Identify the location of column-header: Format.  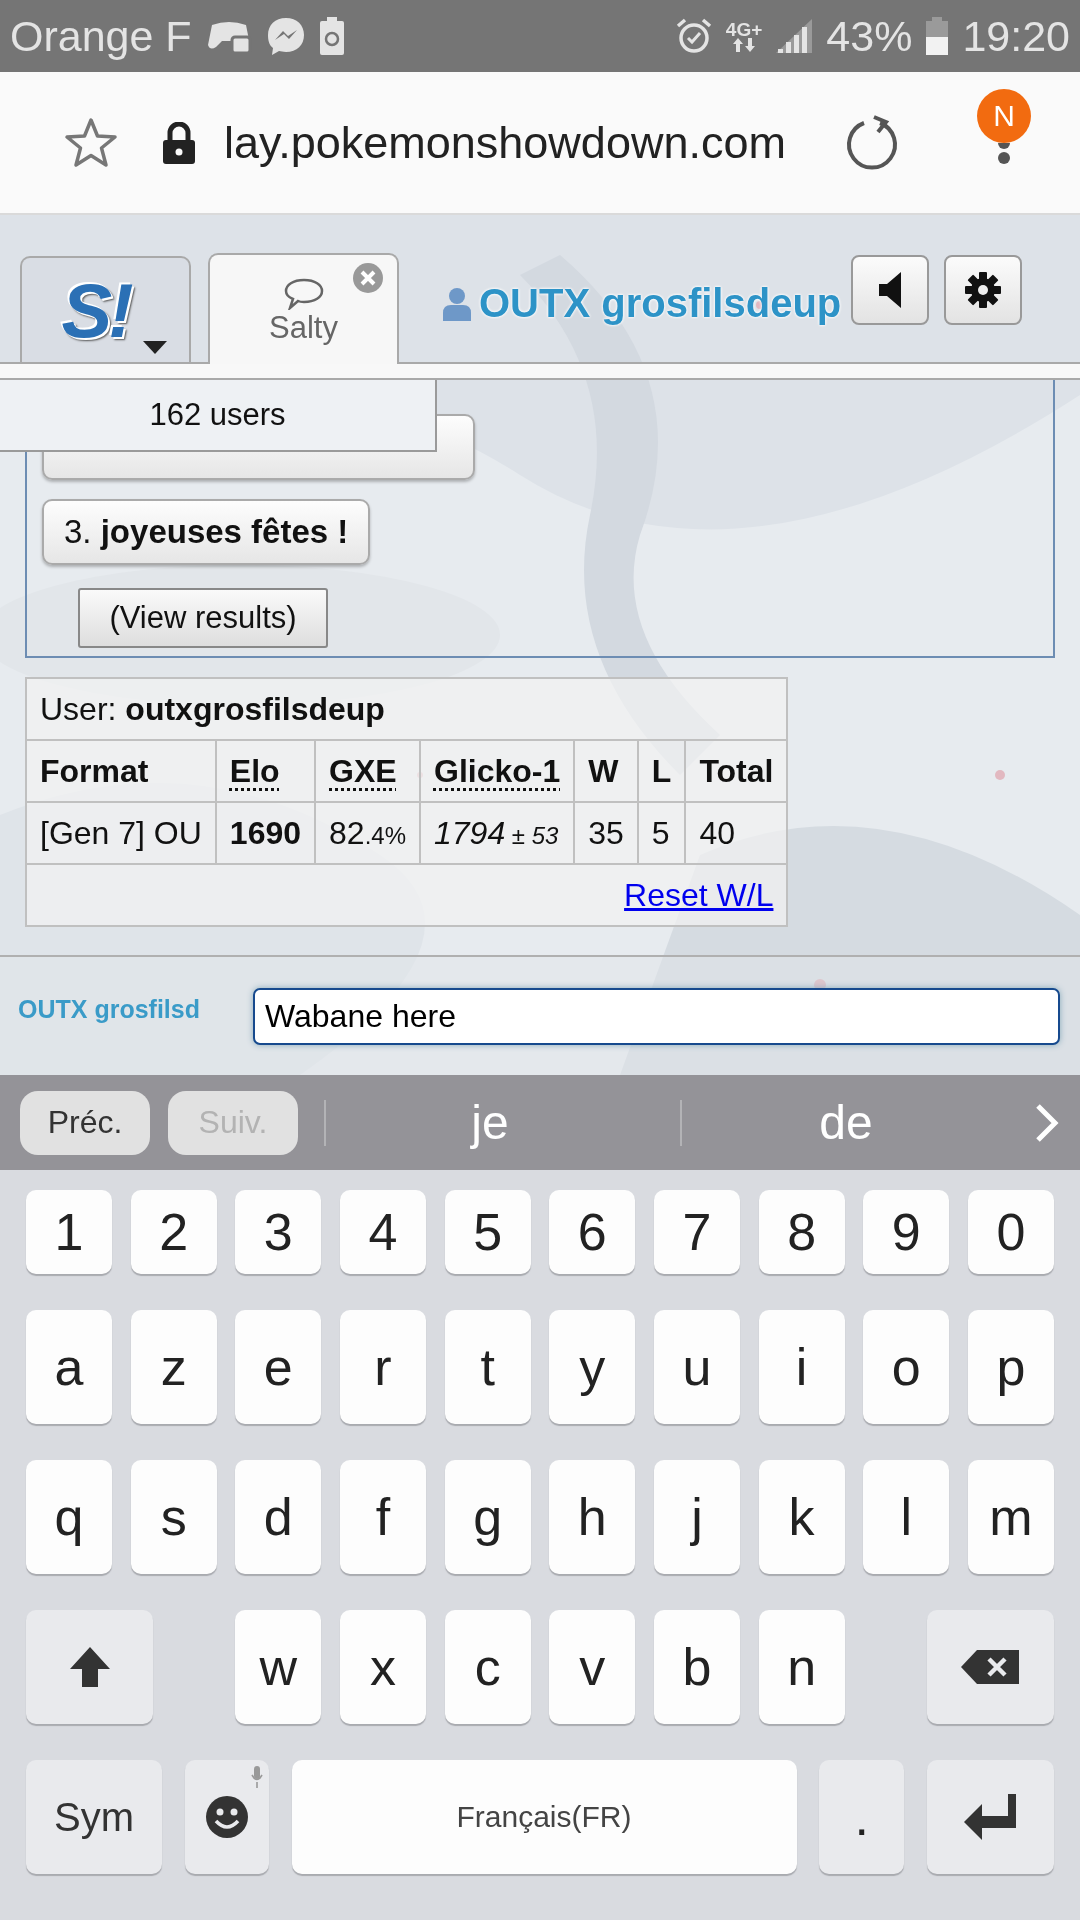
(121, 771).